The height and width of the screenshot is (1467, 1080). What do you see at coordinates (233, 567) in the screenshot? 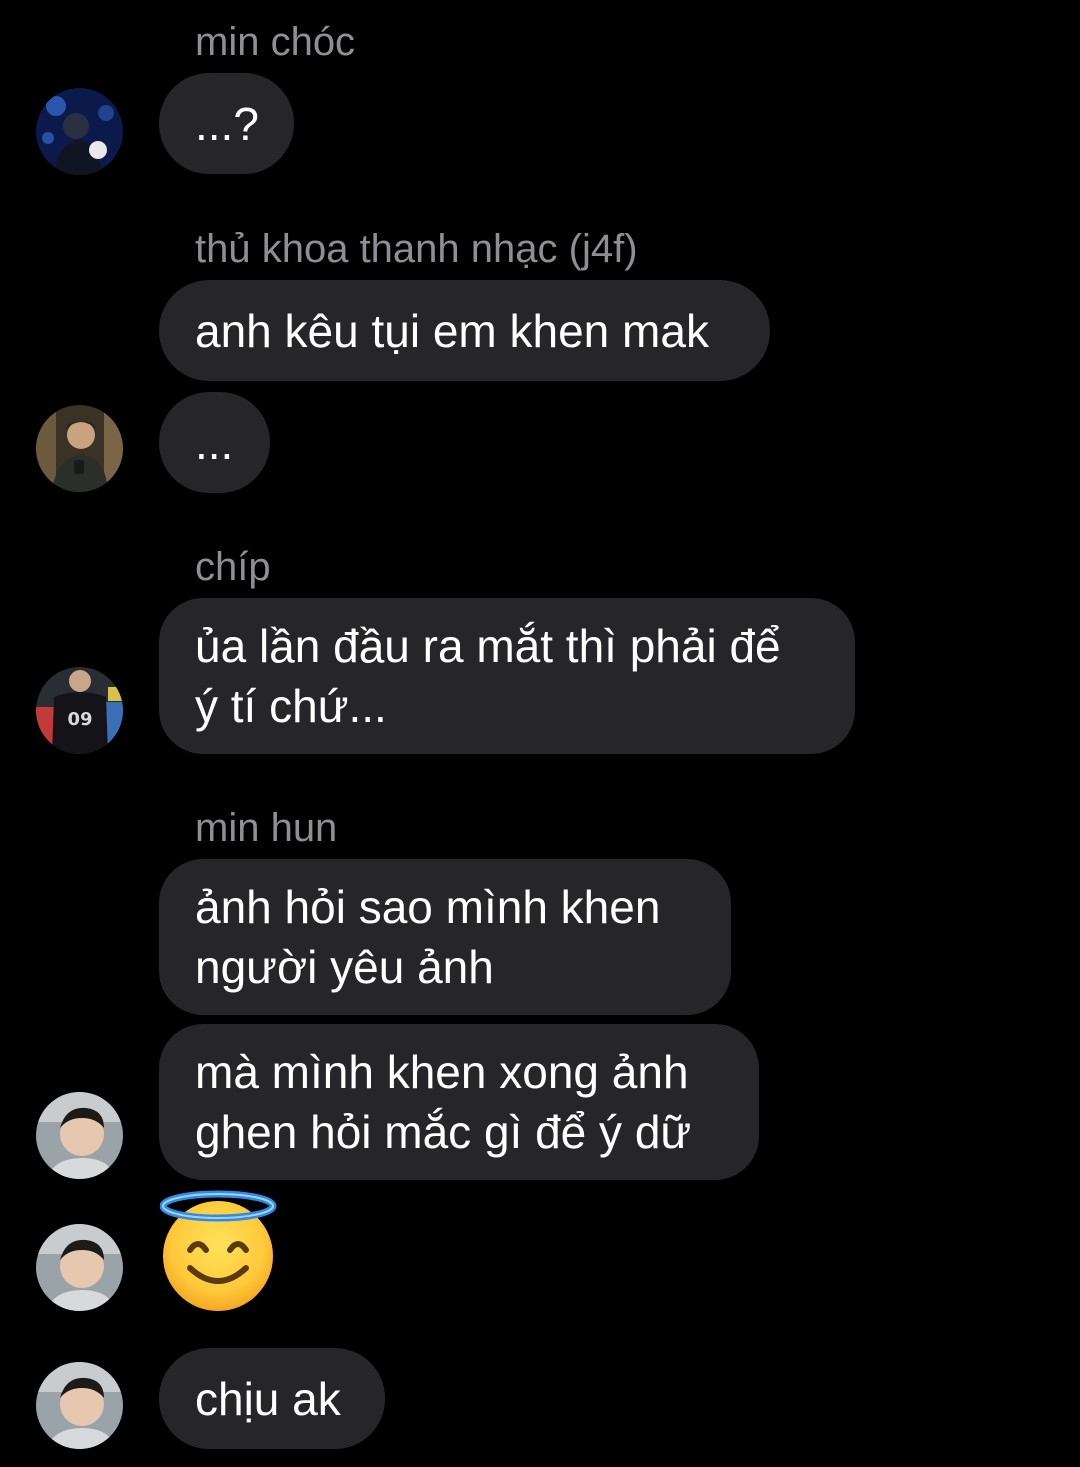
I see `sender-name: chíp` at bounding box center [233, 567].